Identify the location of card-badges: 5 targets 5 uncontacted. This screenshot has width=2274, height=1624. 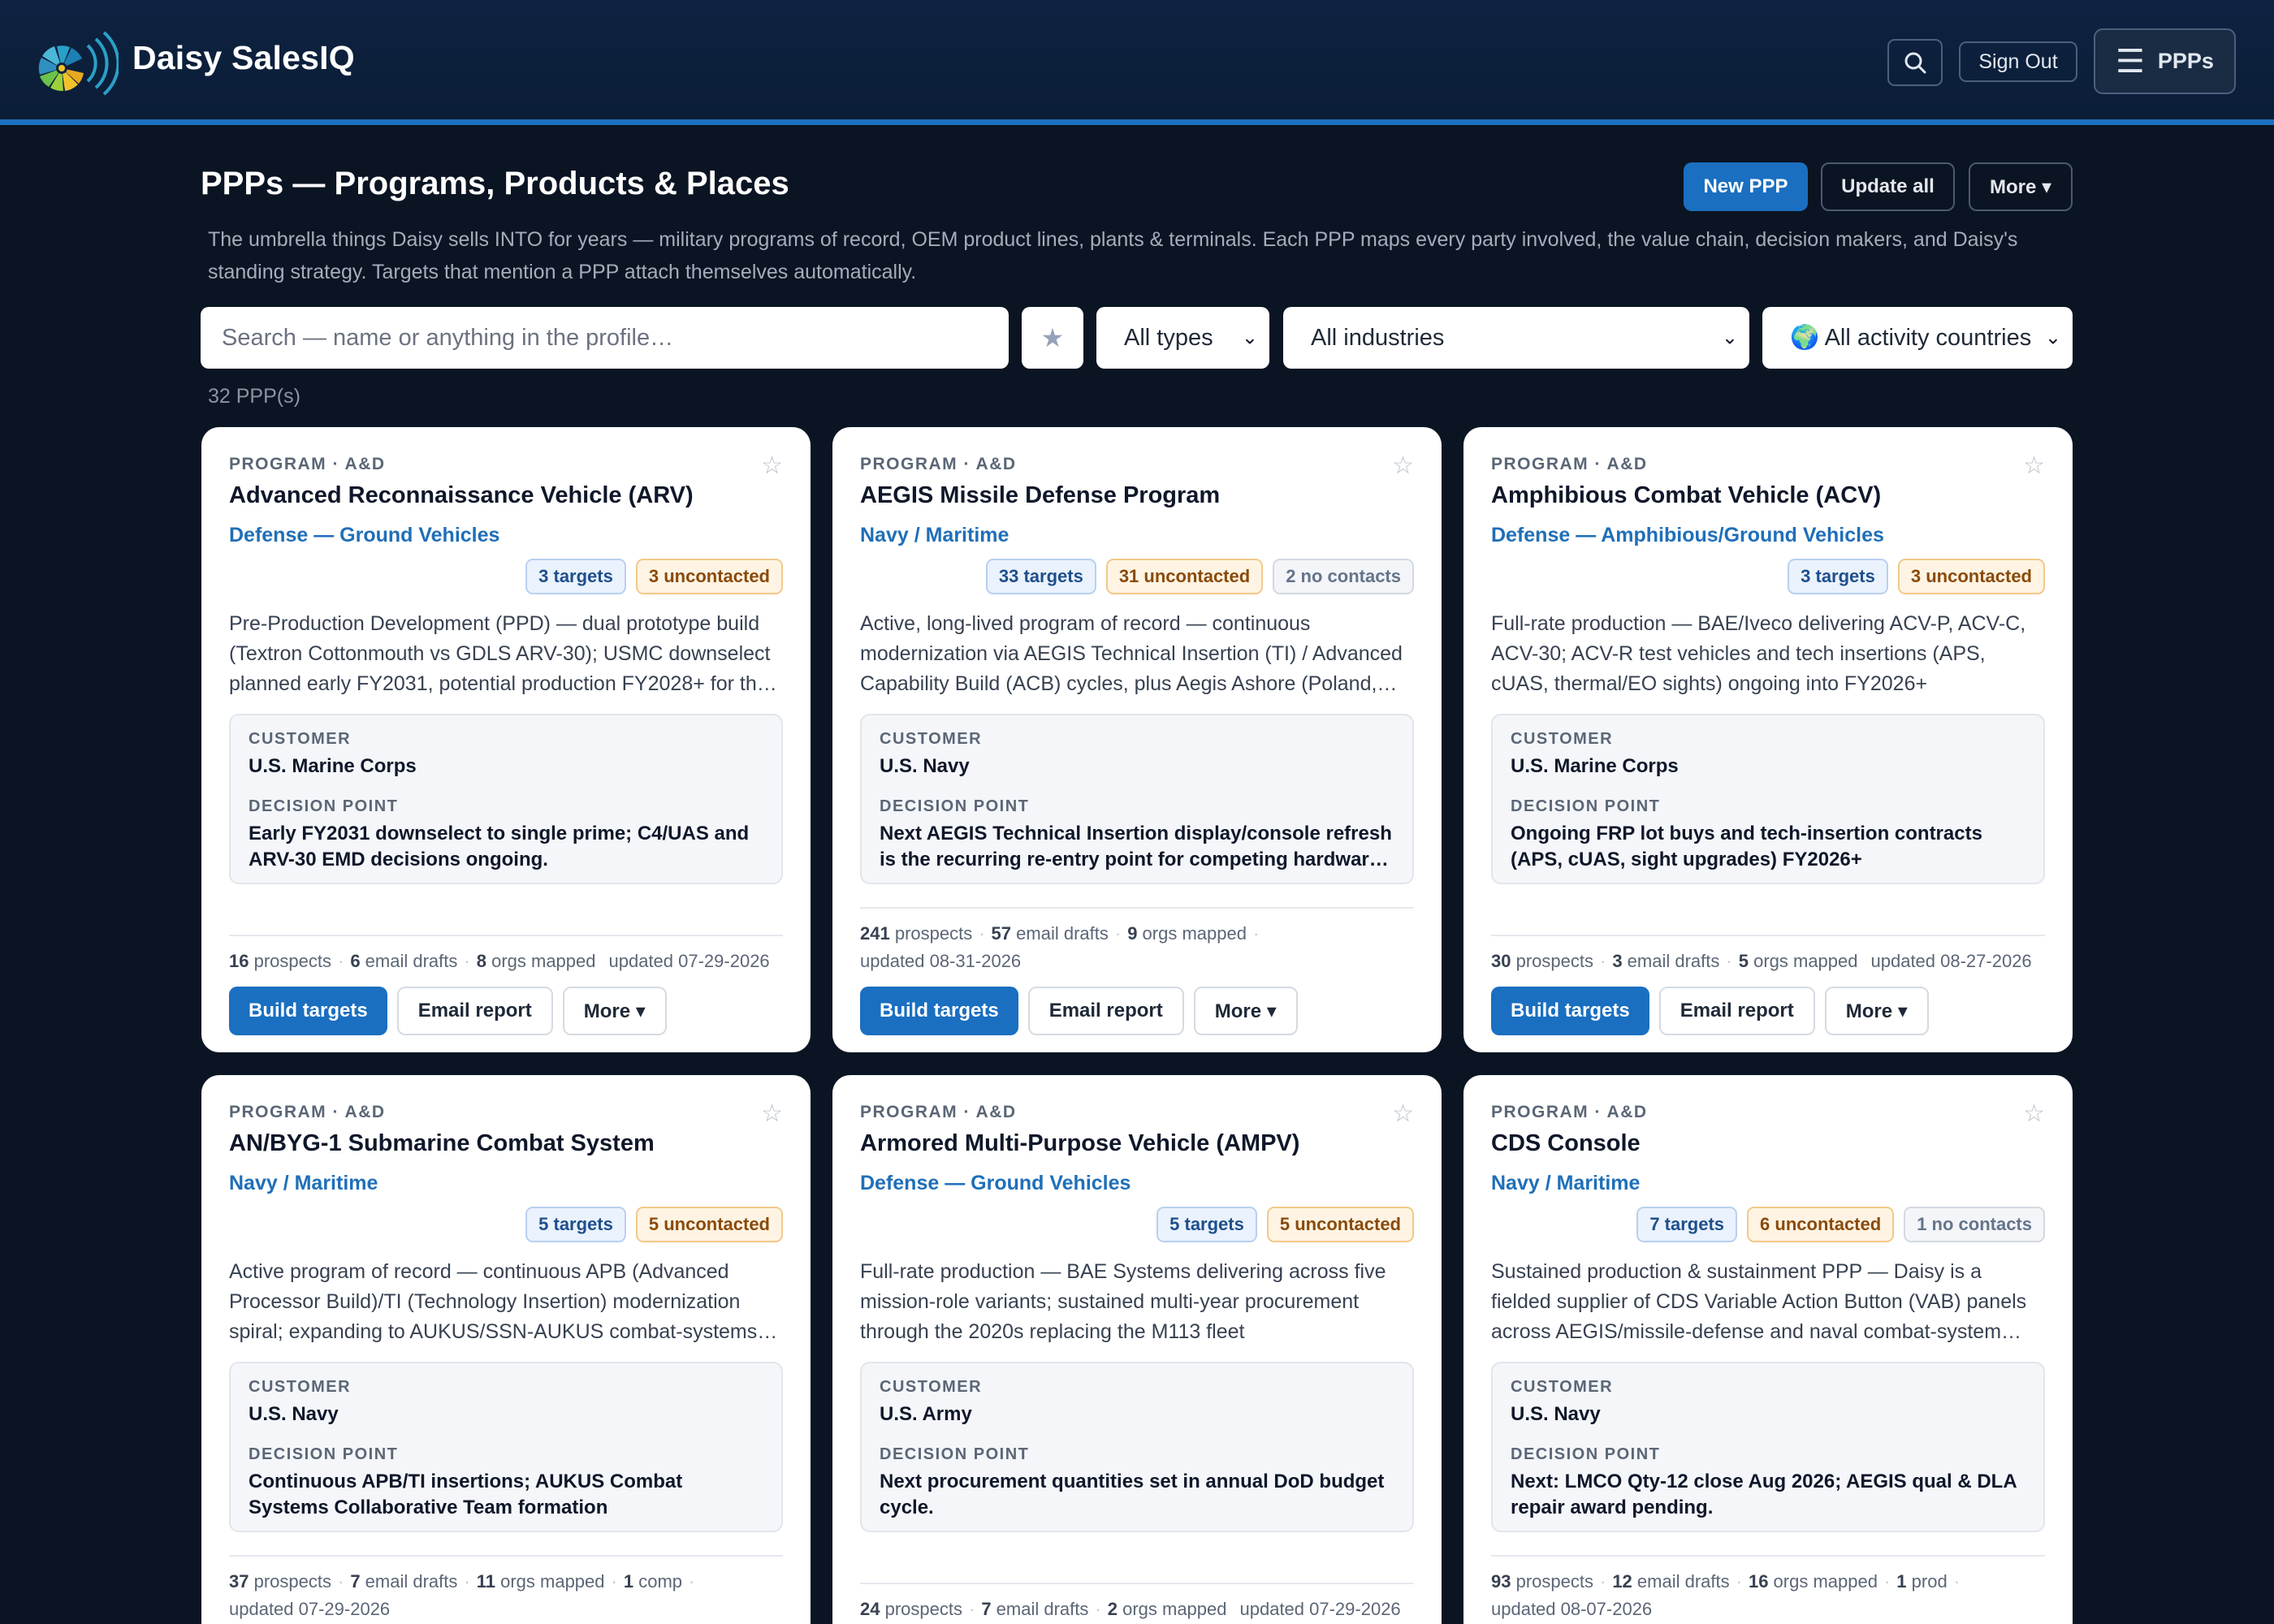
(506, 1225).